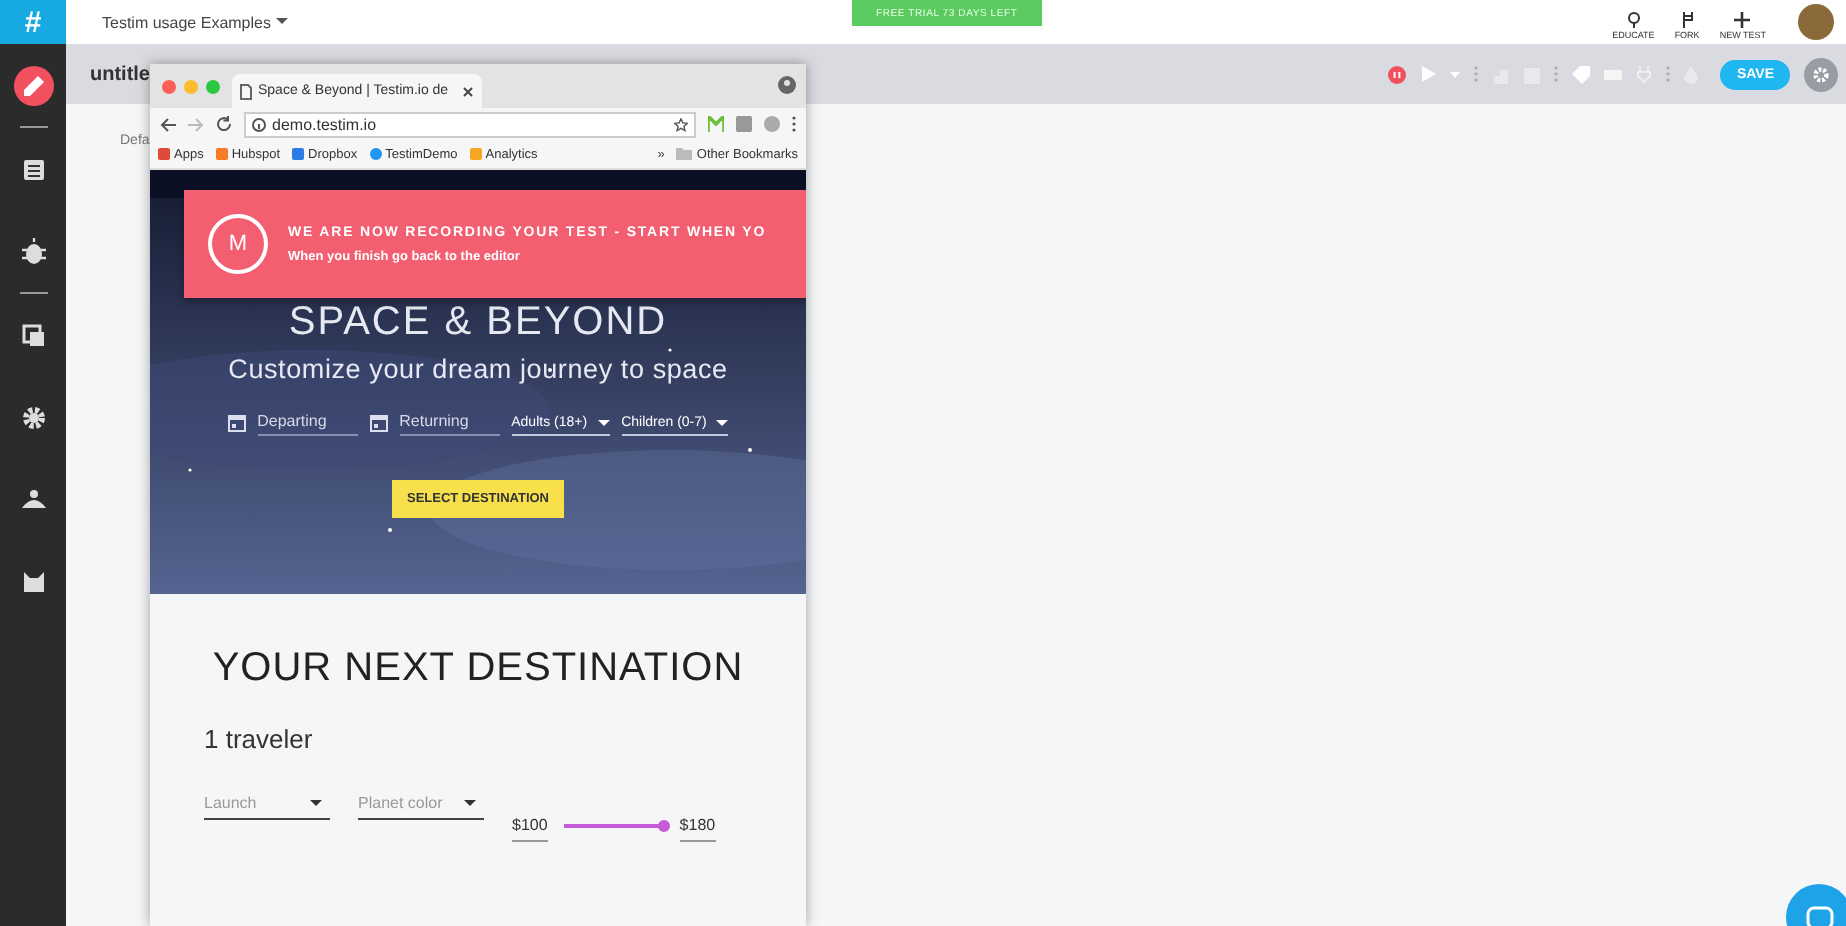 This screenshot has width=1846, height=926. I want to click on sidebar-item, so click(33, 85).